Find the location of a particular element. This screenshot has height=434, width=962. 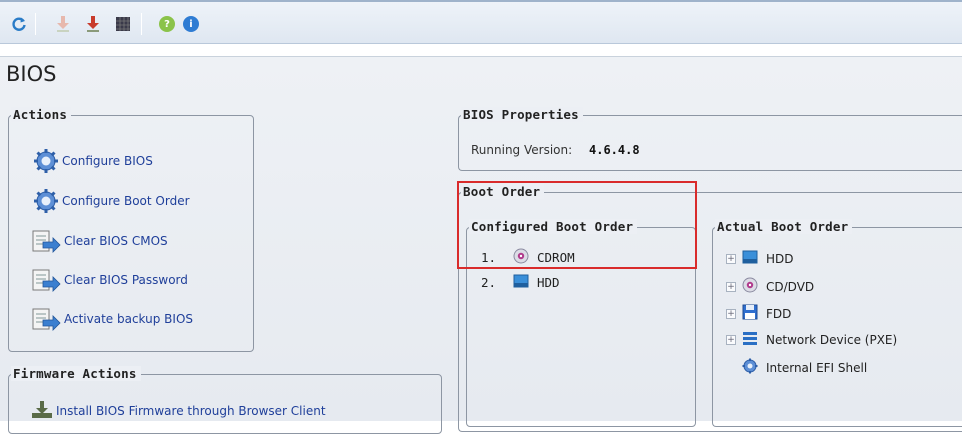

floppy-icon is located at coordinates (750, 313).